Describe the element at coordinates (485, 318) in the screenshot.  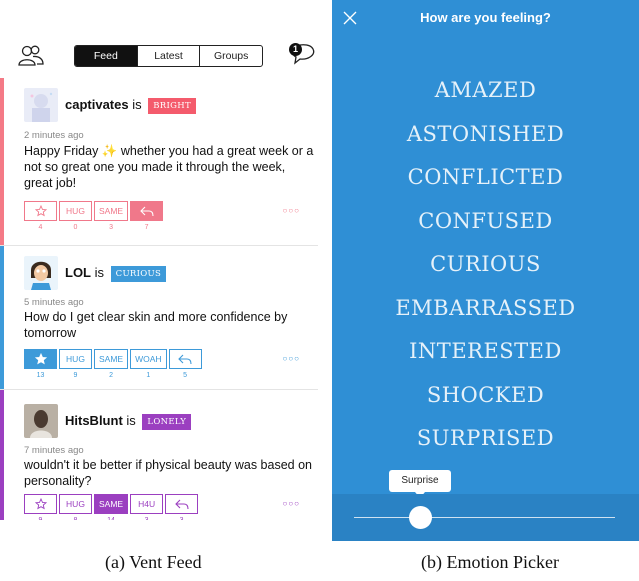
I see `emotion-option: EMBARRASSED` at that location.